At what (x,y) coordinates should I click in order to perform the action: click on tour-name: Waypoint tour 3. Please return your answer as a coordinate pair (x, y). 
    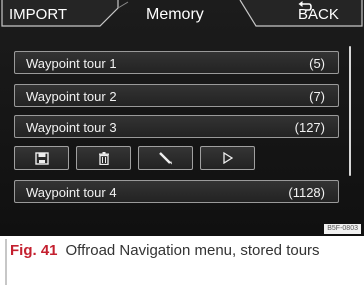
    Looking at the image, I should click on (71, 127).